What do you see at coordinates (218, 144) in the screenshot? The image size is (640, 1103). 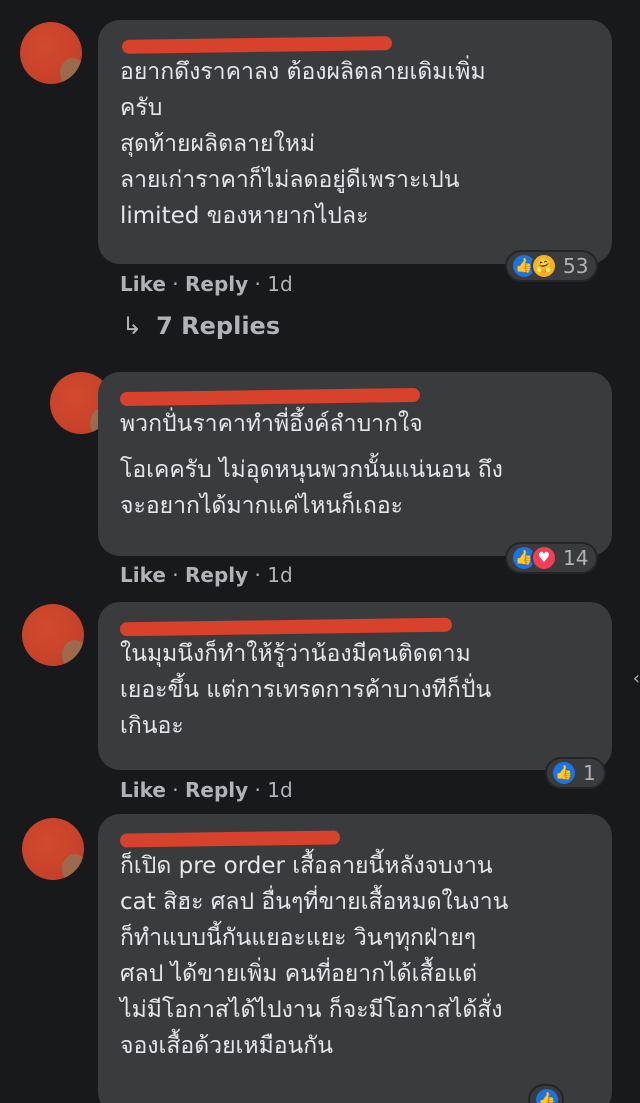 I see `comment-text-line: สุดท้ายผลิตลายใหม่` at bounding box center [218, 144].